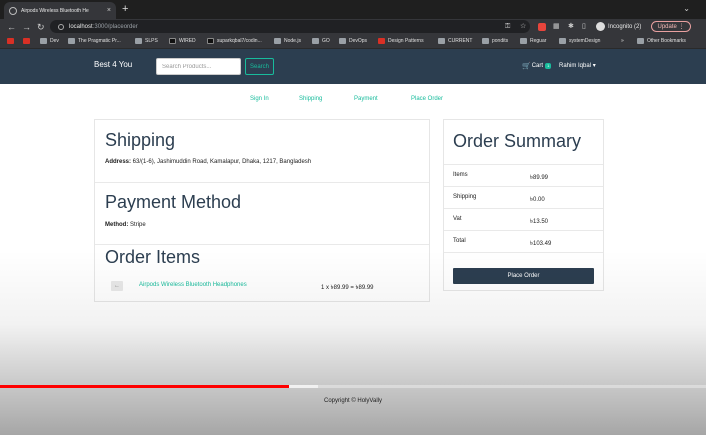  I want to click on order-items-heading: Order Items, so click(153, 257).